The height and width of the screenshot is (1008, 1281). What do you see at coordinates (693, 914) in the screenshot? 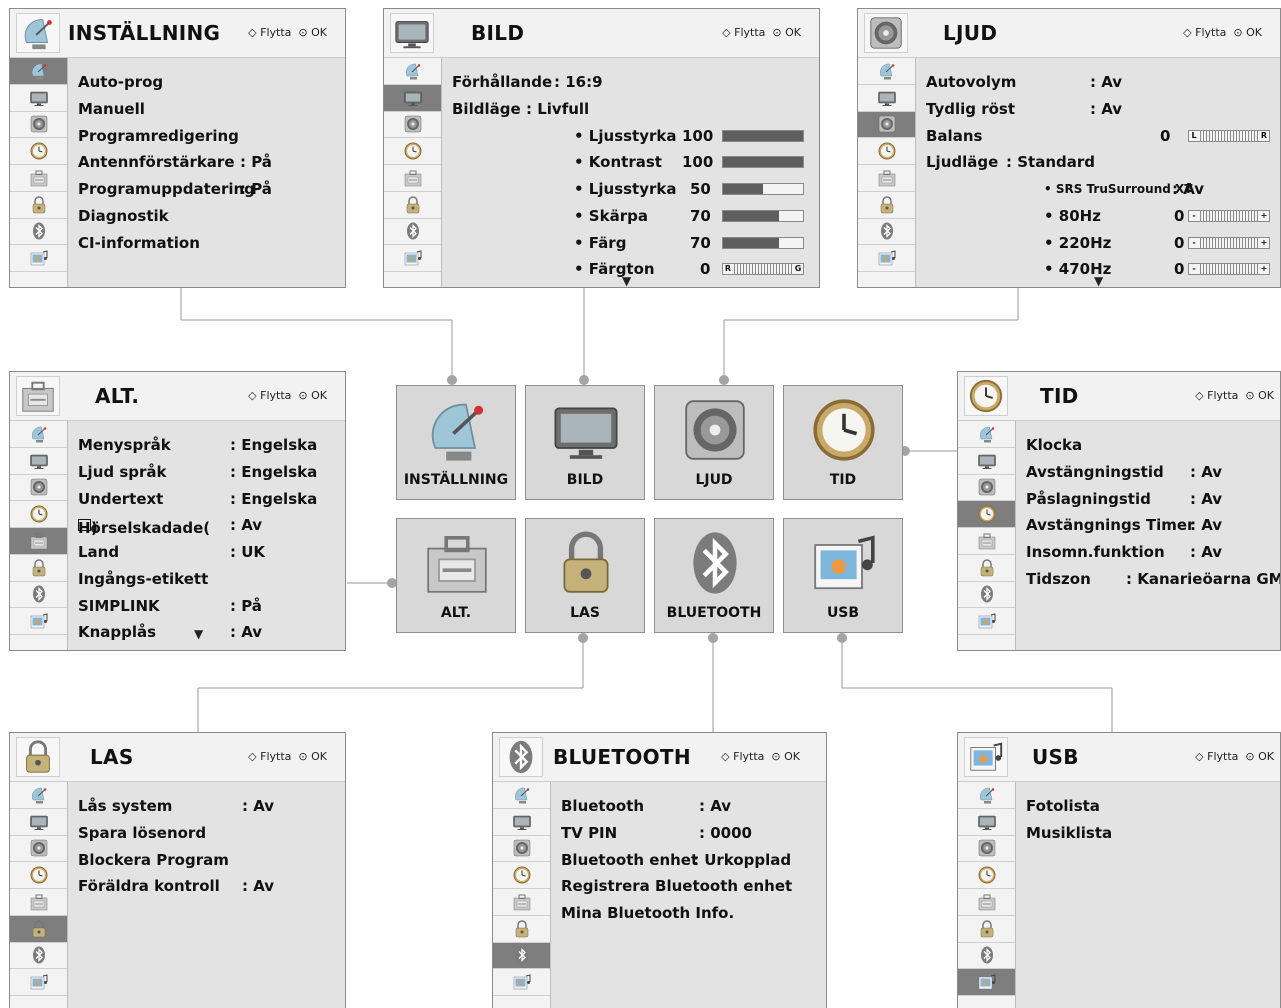
I see `menu-row-mina-bluetooth-info: Mina Bluetooth Info.` at bounding box center [693, 914].